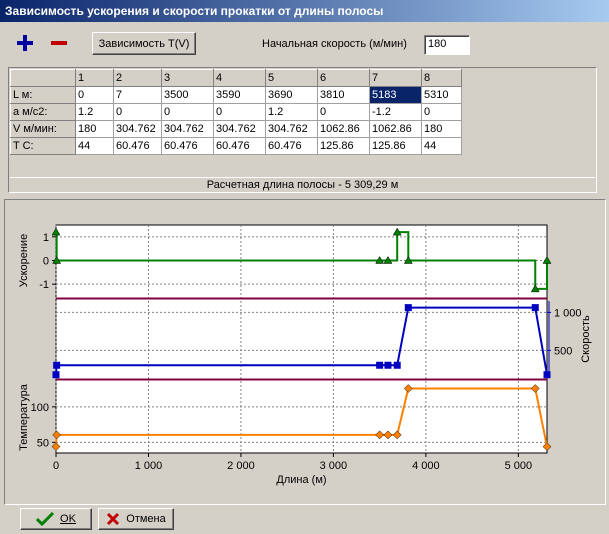 Image resolution: width=609 pixels, height=534 pixels. What do you see at coordinates (441, 95) in the screenshot?
I see `grid-cell: 5310` at bounding box center [441, 95].